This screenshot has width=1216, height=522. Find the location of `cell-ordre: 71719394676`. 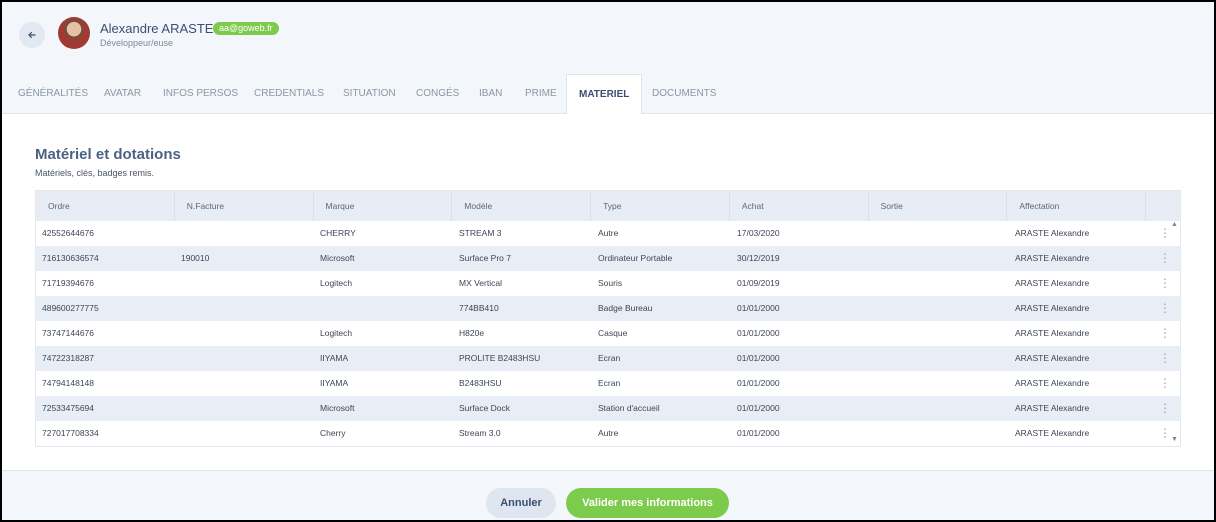

cell-ordre: 71719394676 is located at coordinates (68, 283).